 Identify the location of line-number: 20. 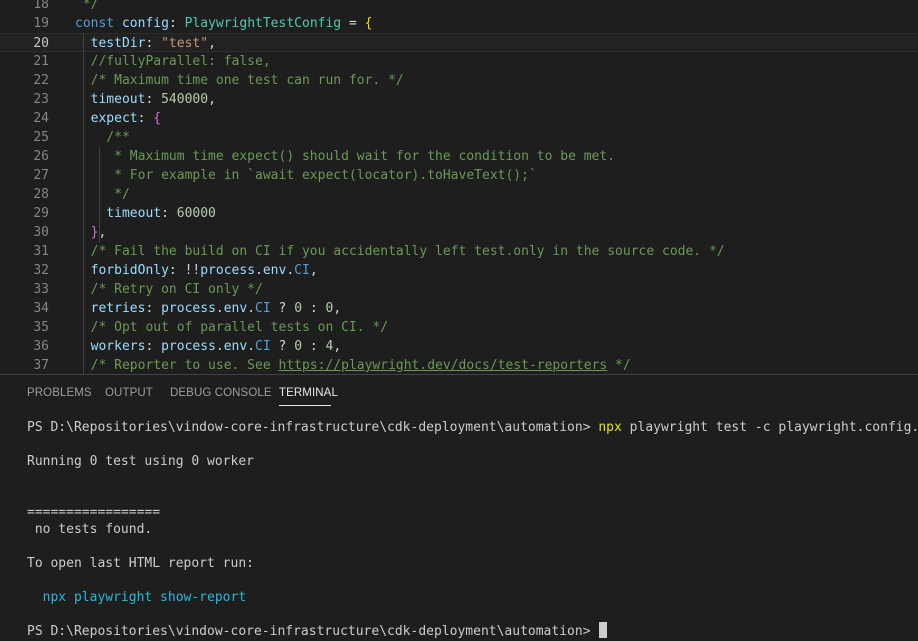
(41, 43).